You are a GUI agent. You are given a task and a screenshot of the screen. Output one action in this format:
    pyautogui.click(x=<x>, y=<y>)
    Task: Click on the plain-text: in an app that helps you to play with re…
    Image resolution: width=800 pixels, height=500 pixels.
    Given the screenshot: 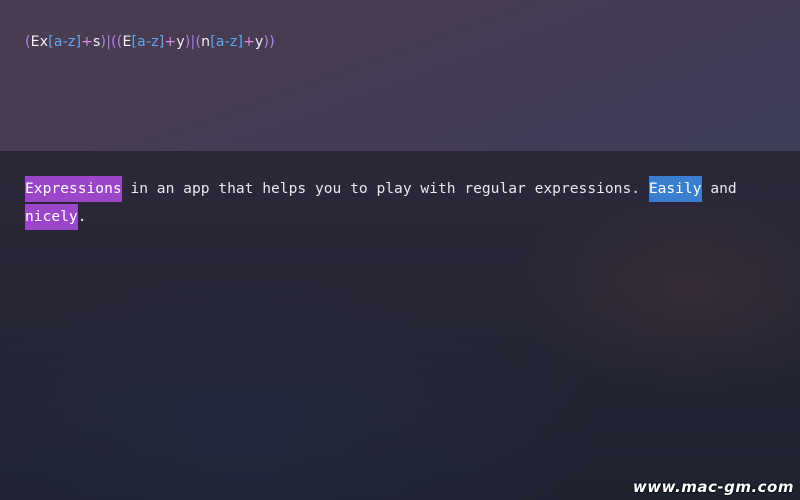 What is the action you would take?
    pyautogui.click(x=385, y=188)
    